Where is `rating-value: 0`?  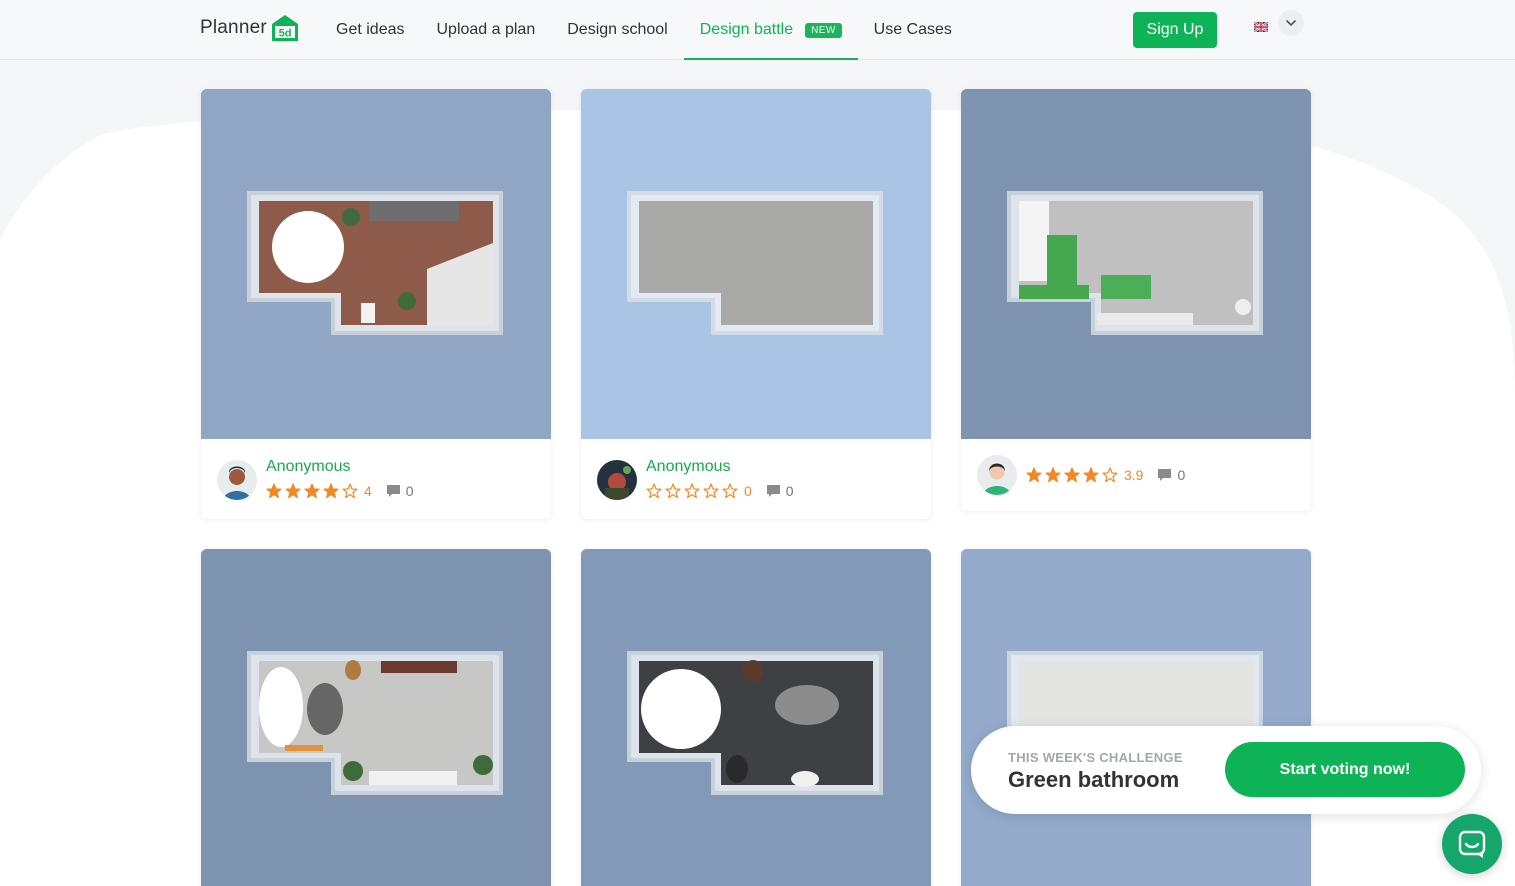
rating-value: 0 is located at coordinates (748, 491).